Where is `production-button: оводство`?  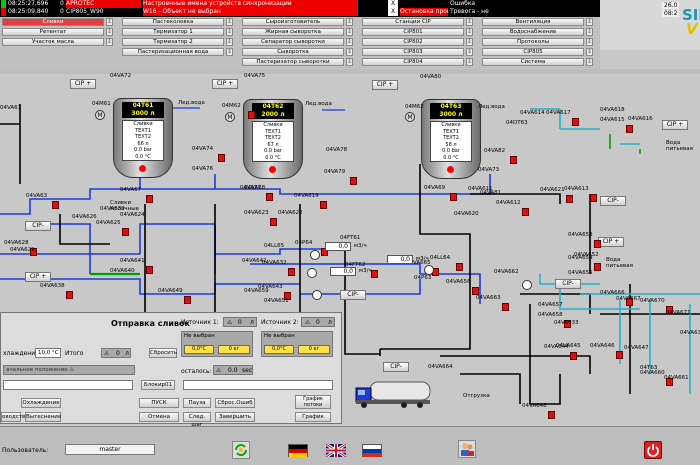 production-button: оводство is located at coordinates (15, 417).